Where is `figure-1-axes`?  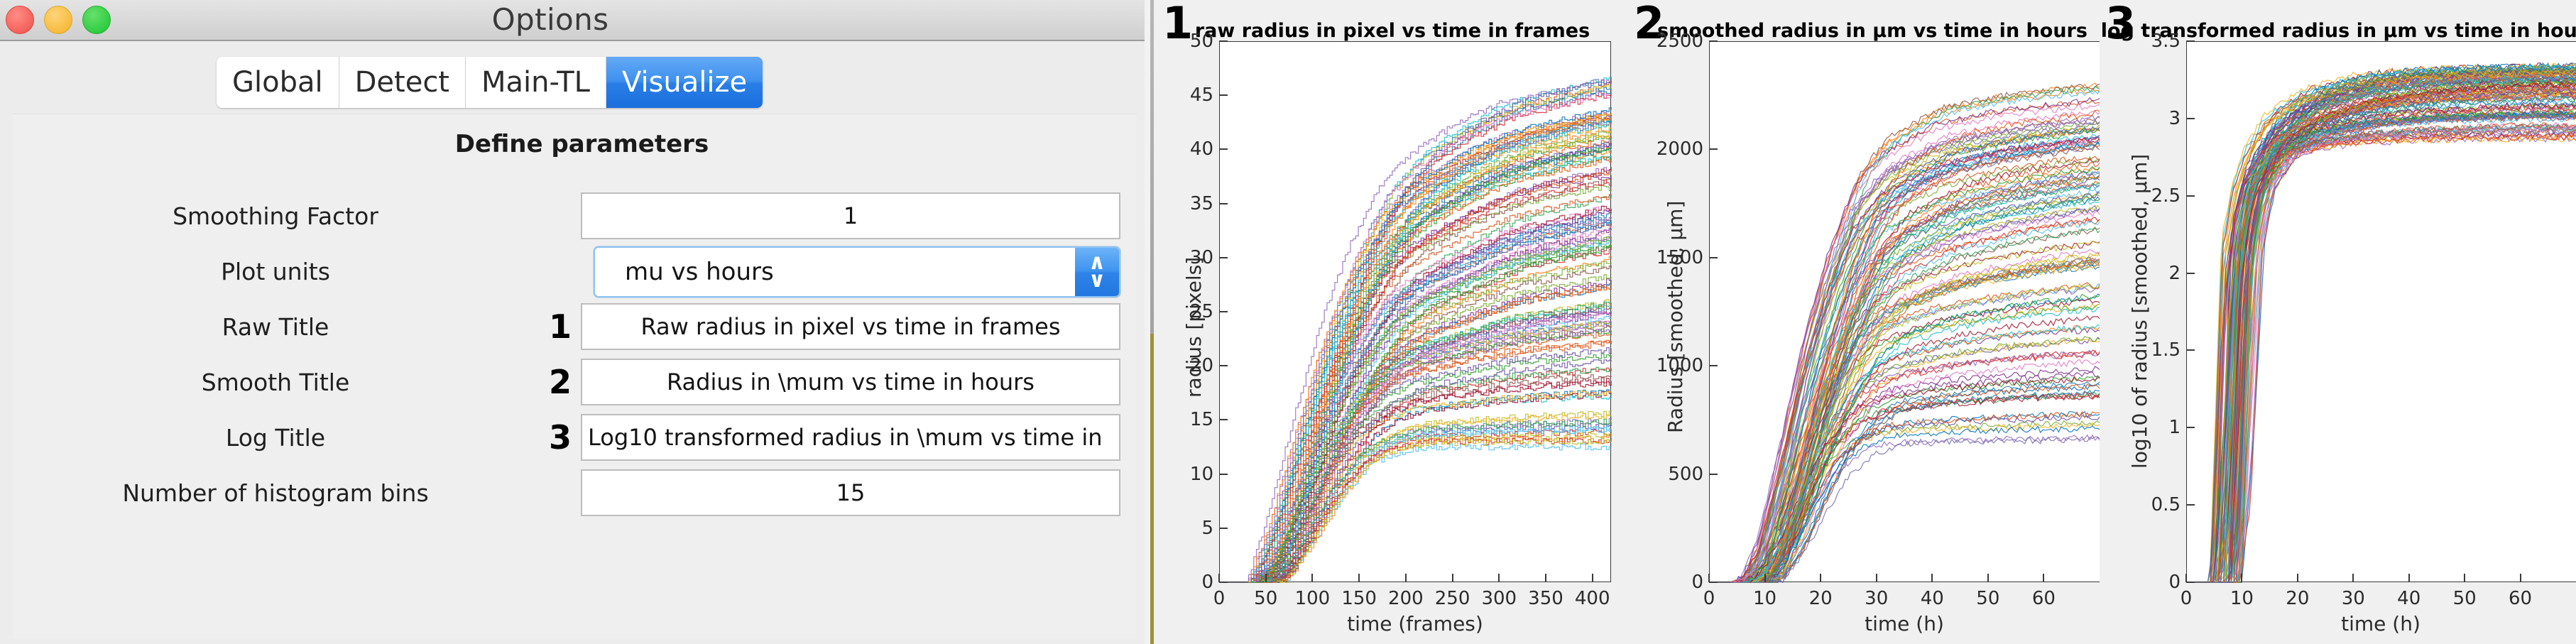
figure-1-axes is located at coordinates (1415, 312).